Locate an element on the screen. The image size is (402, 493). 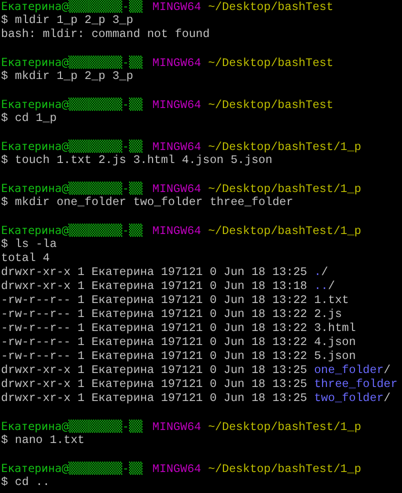
output-line: total 4 is located at coordinates (25, 258).